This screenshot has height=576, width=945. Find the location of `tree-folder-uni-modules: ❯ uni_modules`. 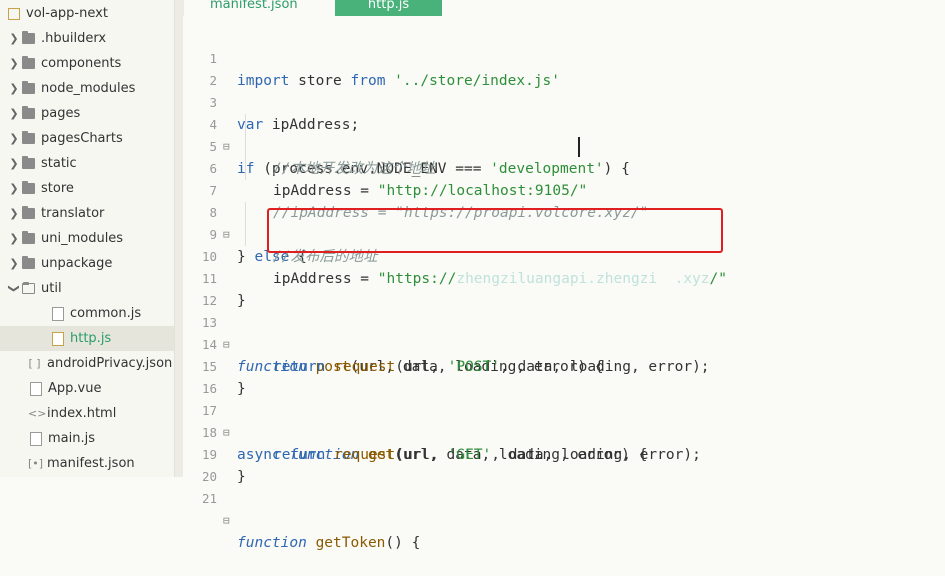

tree-folder-uni-modules: ❯ uni_modules is located at coordinates (87, 238).